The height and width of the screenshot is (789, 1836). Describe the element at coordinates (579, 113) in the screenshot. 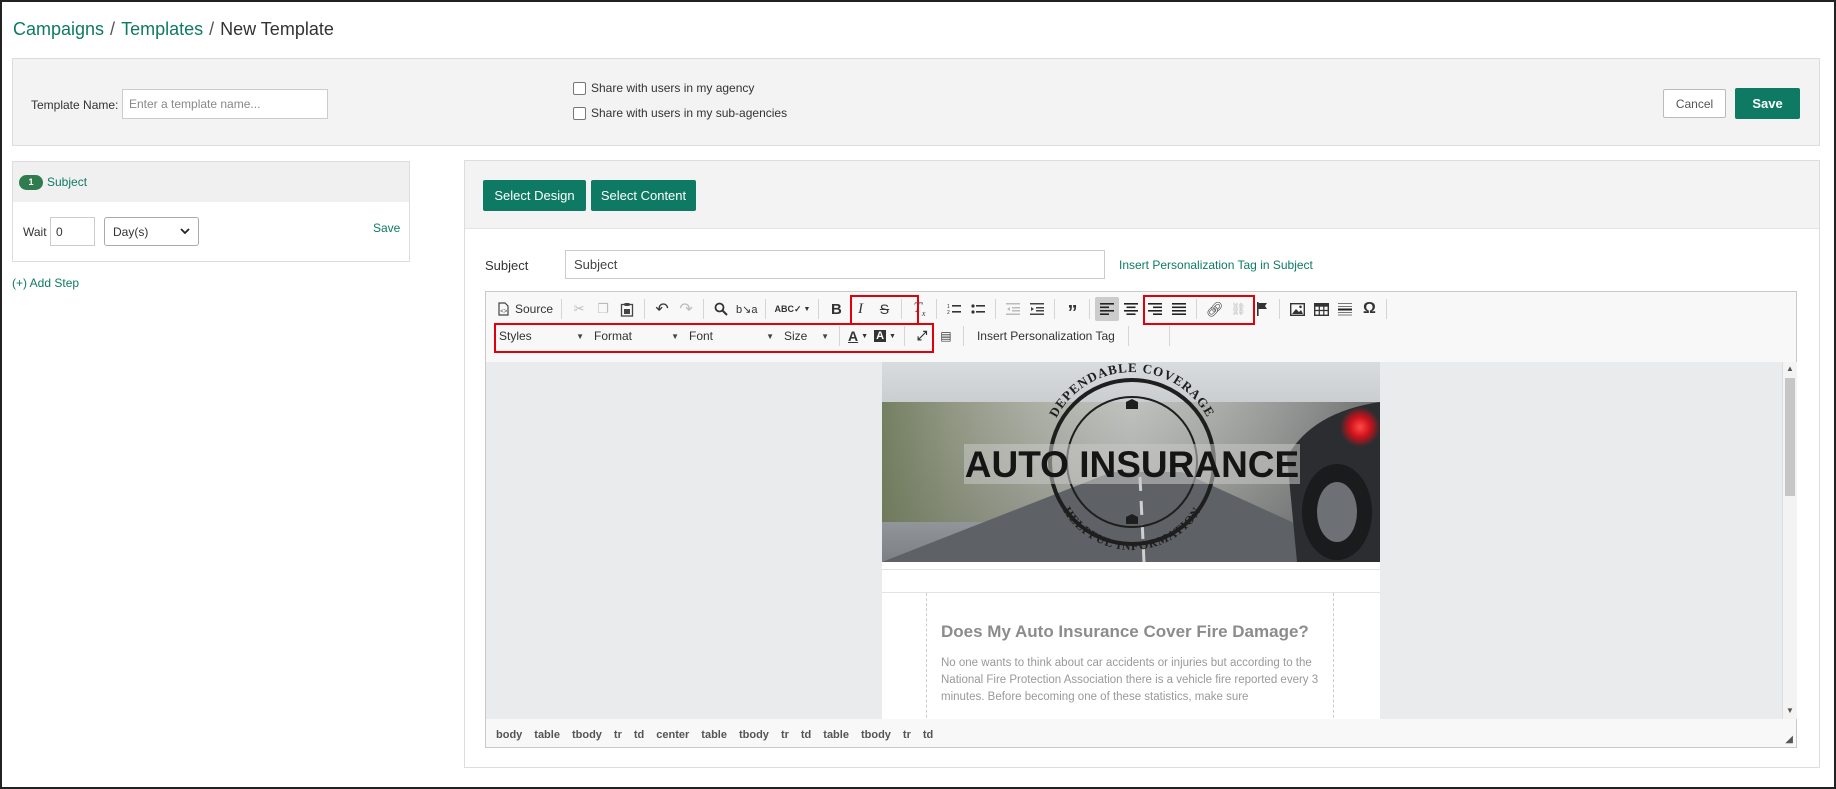

I see `share-subagencies-checkbox` at that location.